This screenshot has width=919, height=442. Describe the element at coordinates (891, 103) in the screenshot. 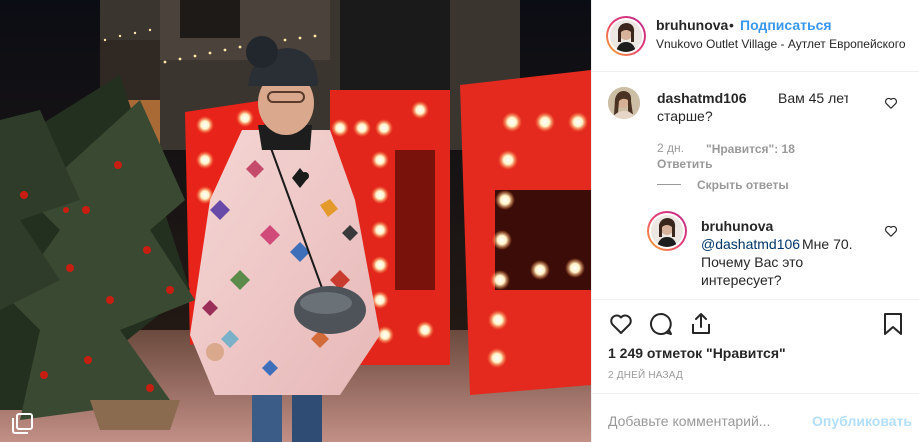

I see `comment-like-heart-icon` at that location.